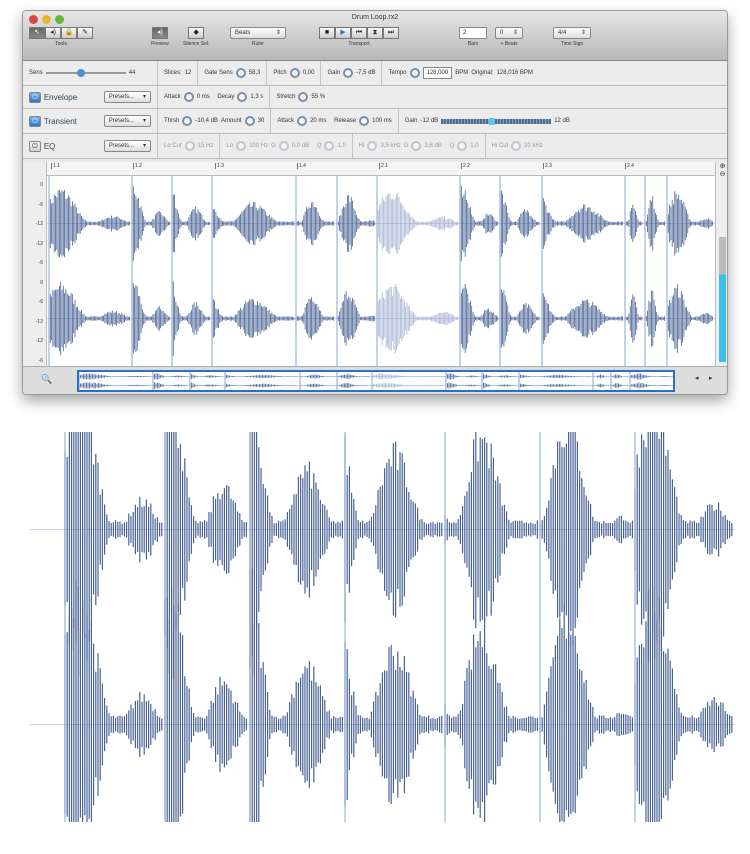 This screenshot has height=854, width=750. What do you see at coordinates (509, 44) in the screenshot?
I see `beats-label: + Beats` at bounding box center [509, 44].